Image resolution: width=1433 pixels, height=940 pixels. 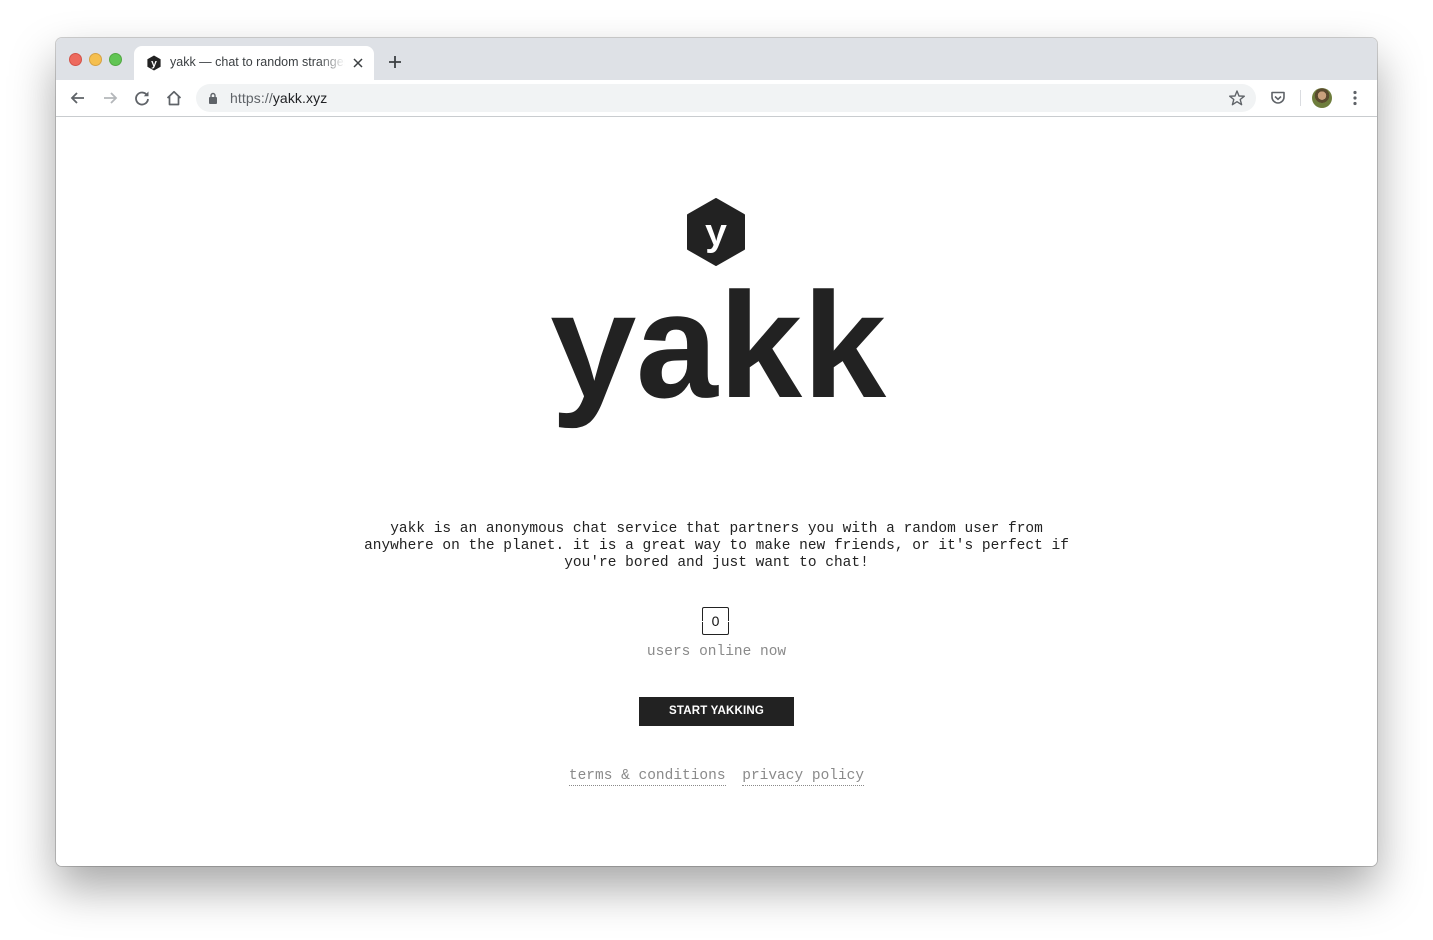 I want to click on yakk-hex-icon: y, so click(x=154, y=63).